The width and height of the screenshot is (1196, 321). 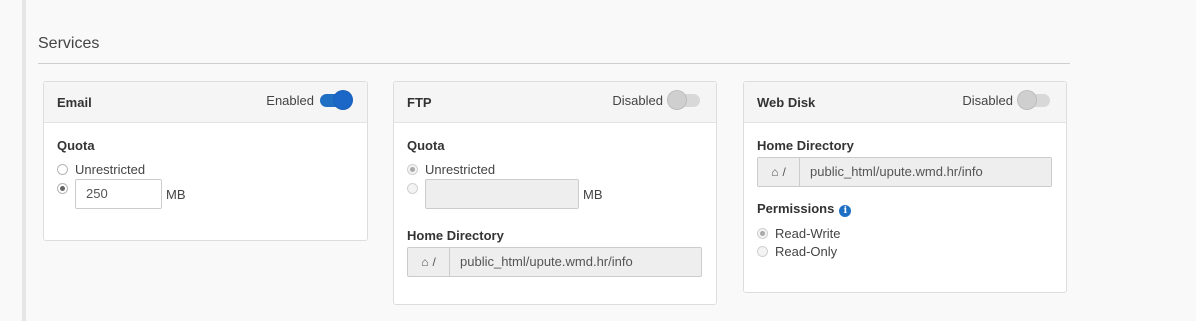 I want to click on ftp-unrestricted-option: Unrestricted, so click(x=451, y=169).